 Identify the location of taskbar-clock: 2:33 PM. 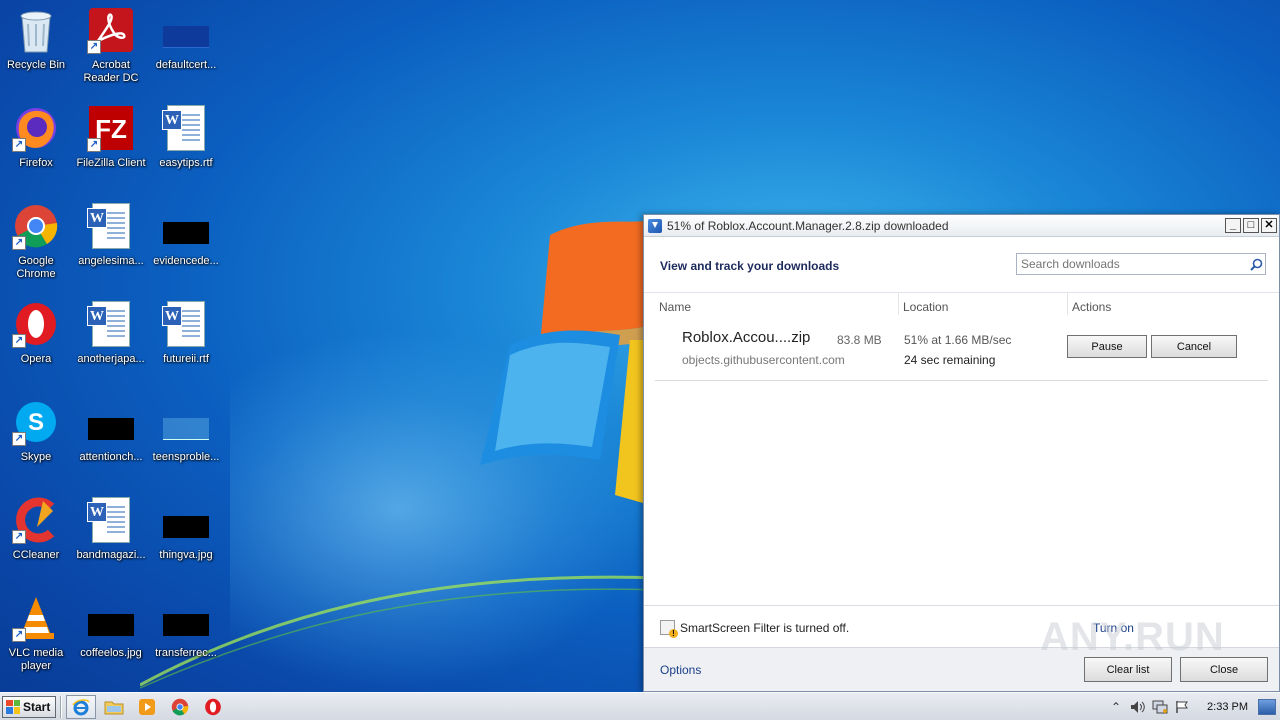
(1227, 707).